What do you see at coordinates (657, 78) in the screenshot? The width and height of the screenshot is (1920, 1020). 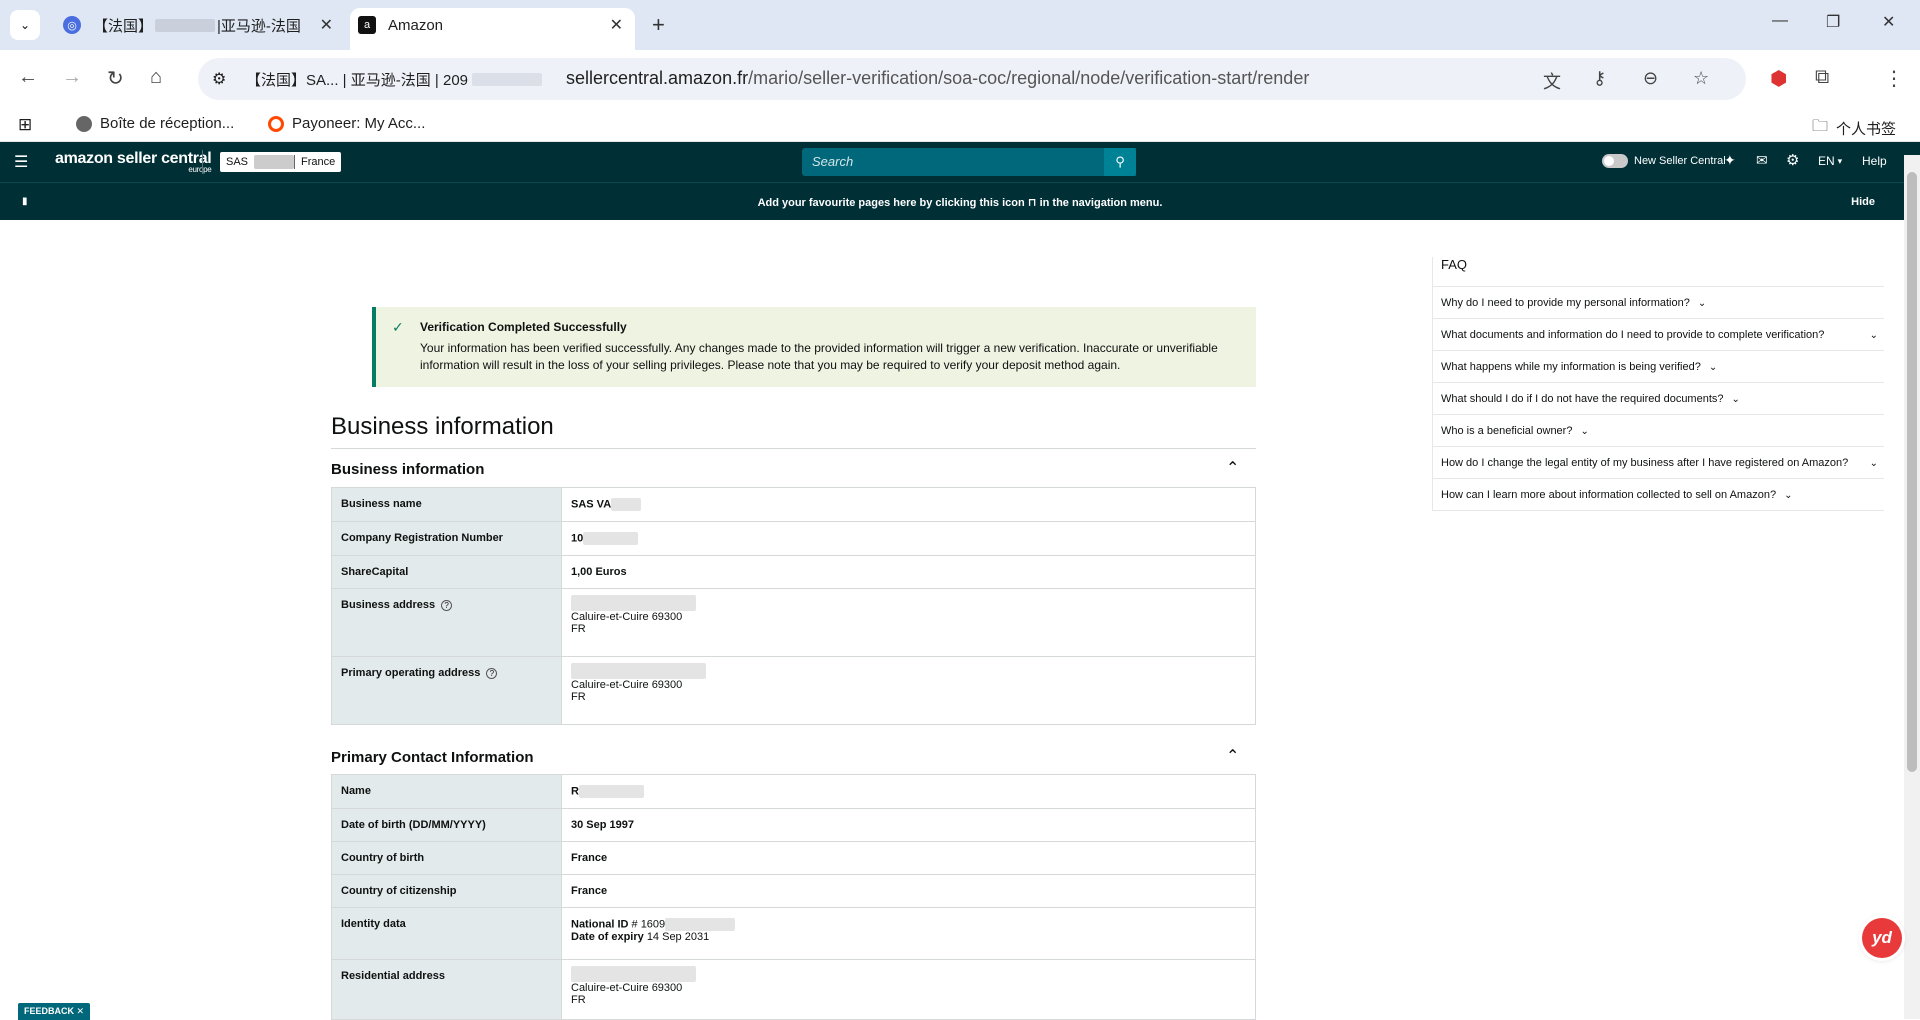 I see `url-host: sellercentral.amazon.fr` at bounding box center [657, 78].